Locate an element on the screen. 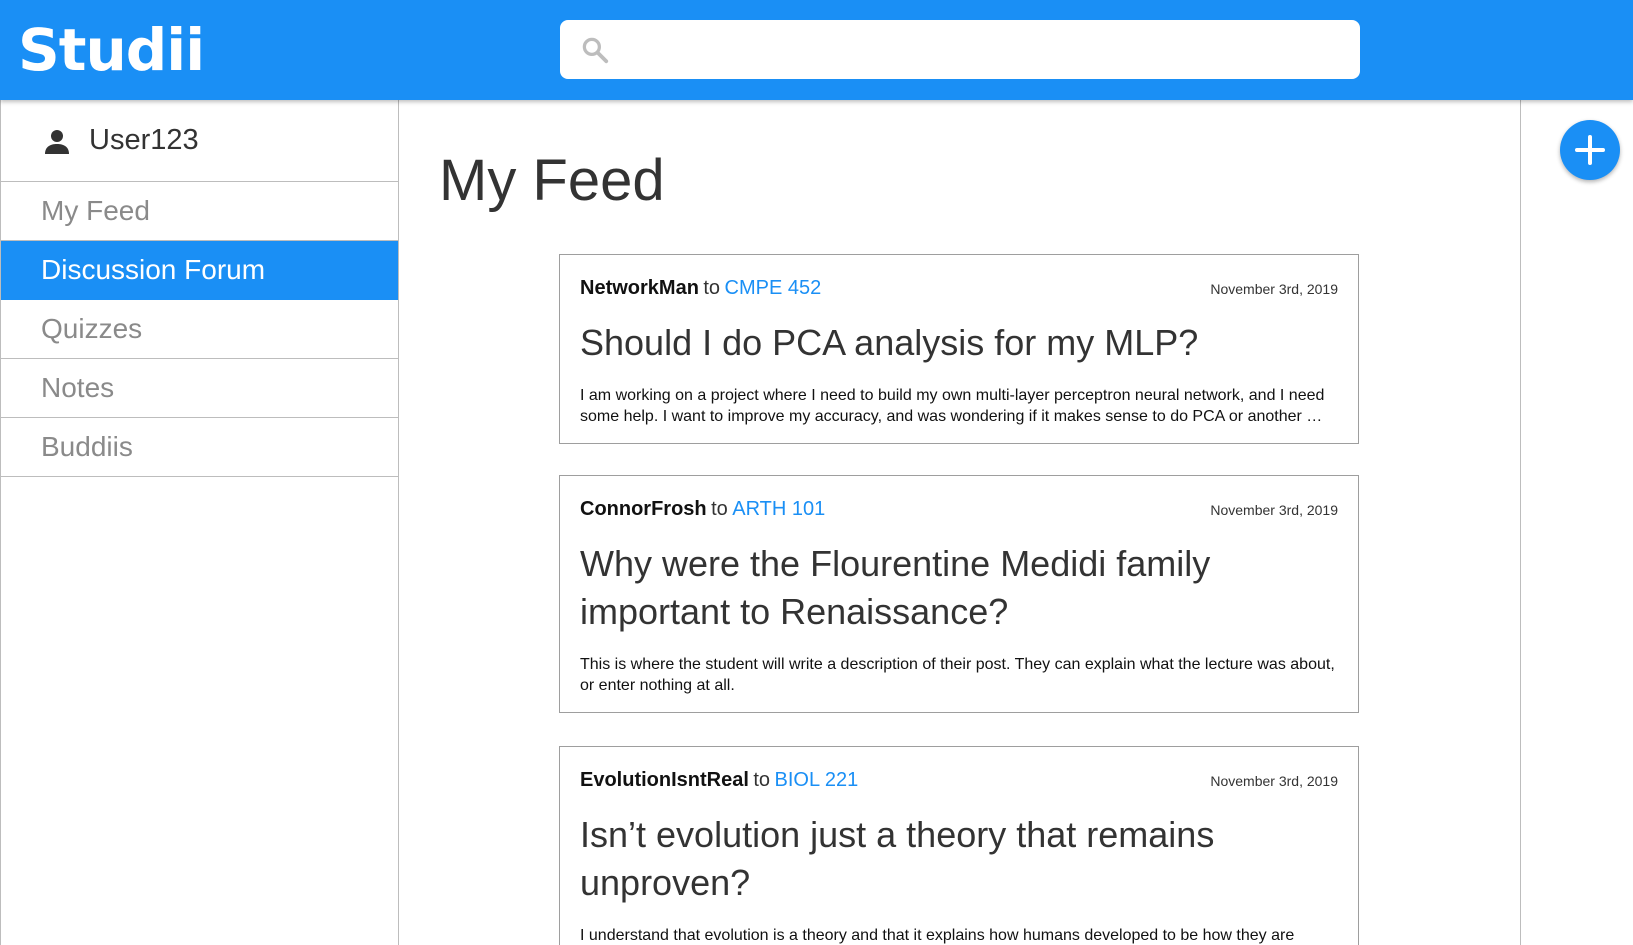 The image size is (1633, 945). sidebar-item-my-feed: My Feed is located at coordinates (199, 211).